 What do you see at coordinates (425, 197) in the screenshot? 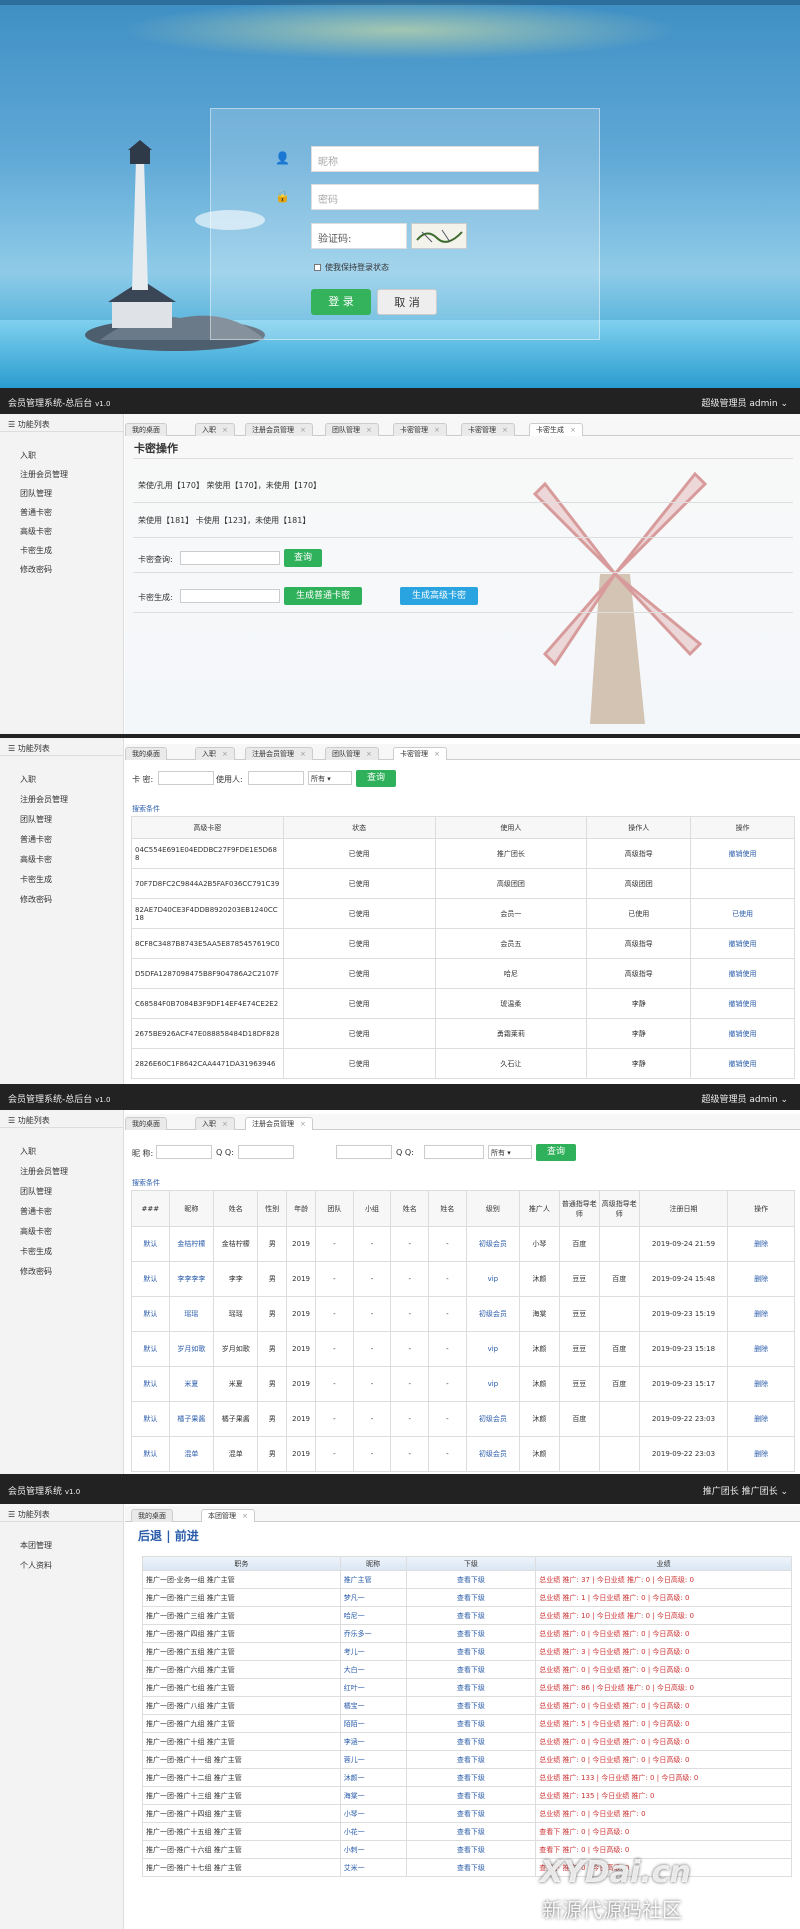
I see `password-input: 密码` at bounding box center [425, 197].